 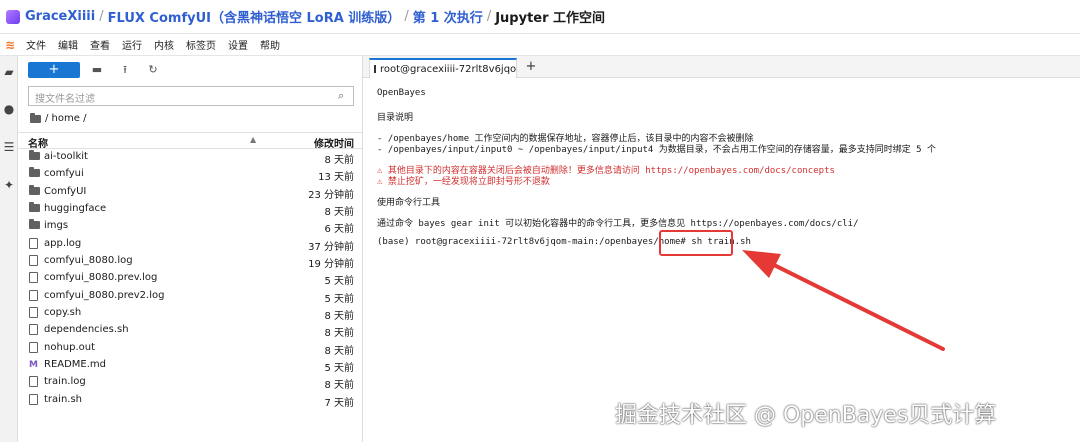 What do you see at coordinates (238, 44) in the screenshot?
I see `menu-settings: 设置` at bounding box center [238, 44].